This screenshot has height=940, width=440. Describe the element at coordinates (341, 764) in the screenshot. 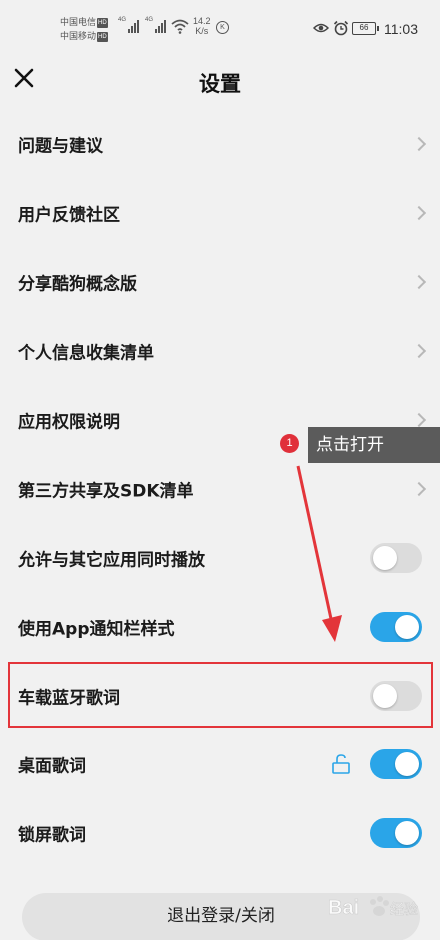

I see `unlock-icon` at that location.